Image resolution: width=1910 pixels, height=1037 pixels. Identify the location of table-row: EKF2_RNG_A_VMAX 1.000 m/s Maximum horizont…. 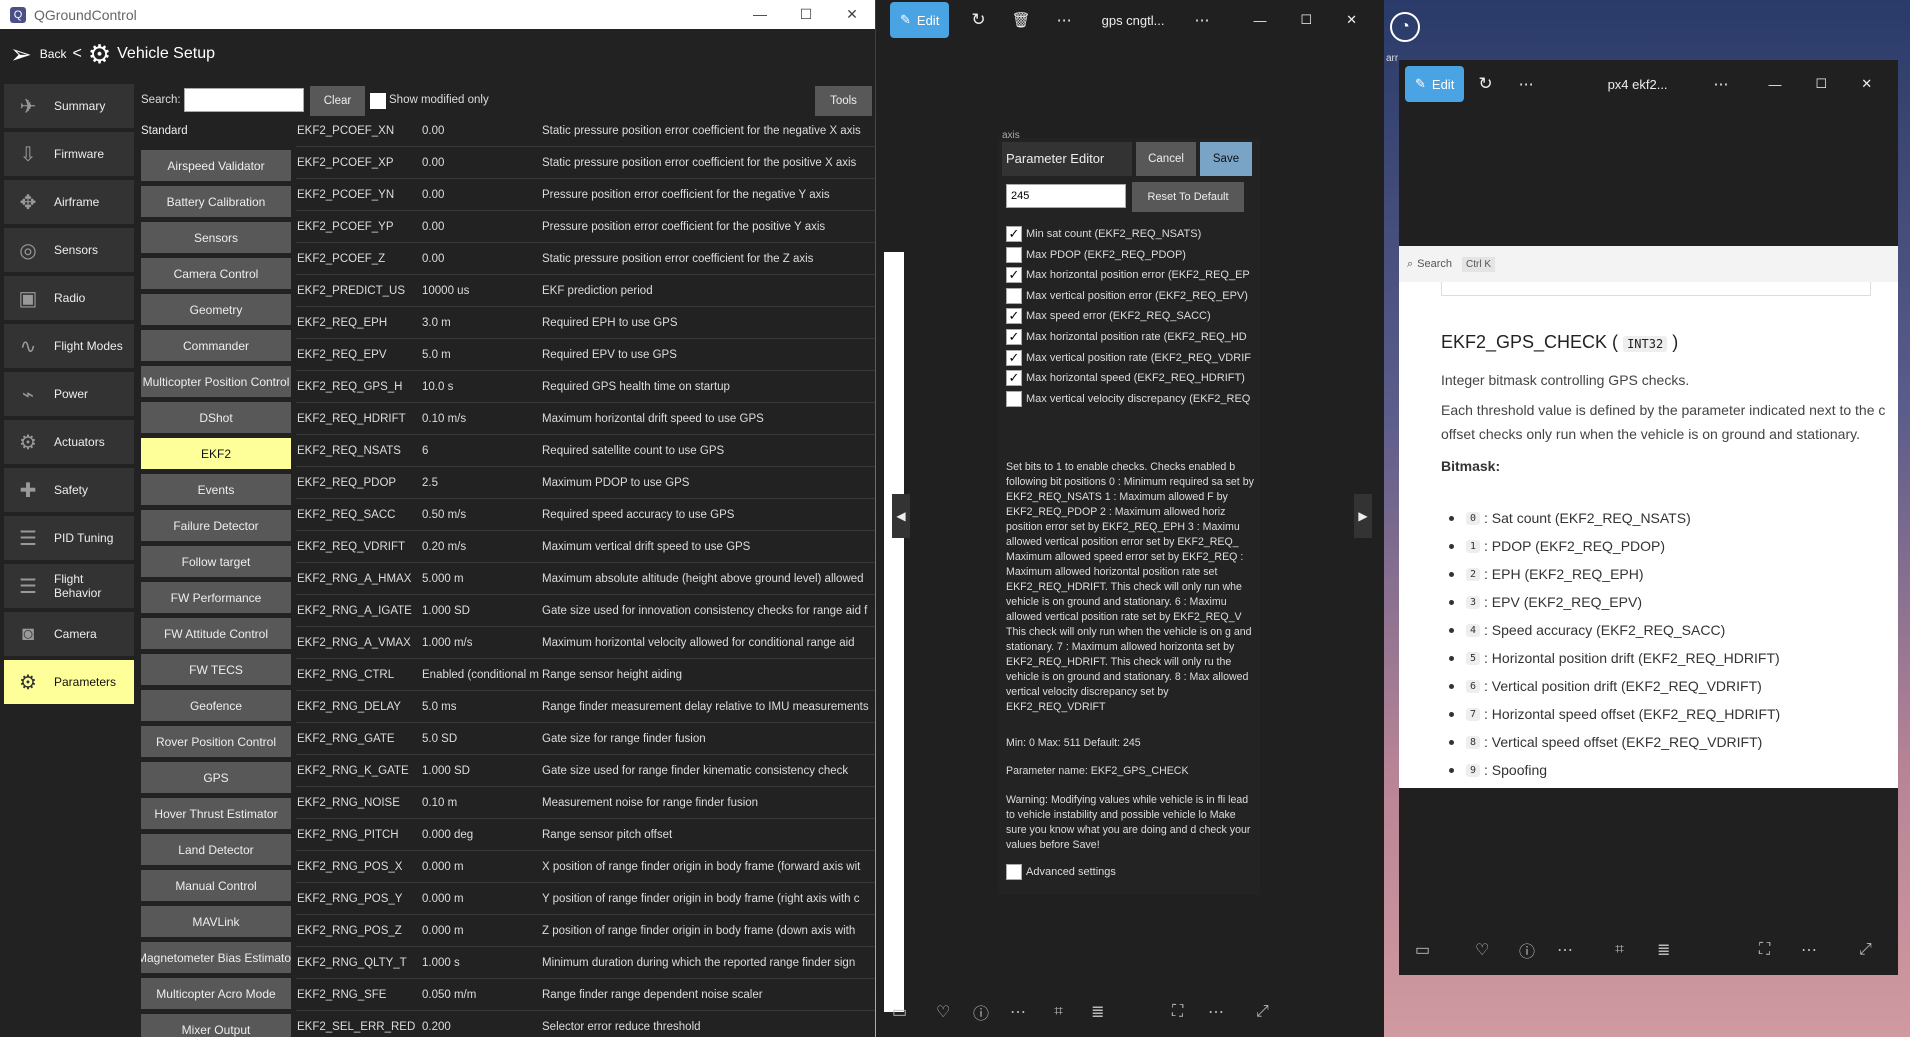
(585, 643).